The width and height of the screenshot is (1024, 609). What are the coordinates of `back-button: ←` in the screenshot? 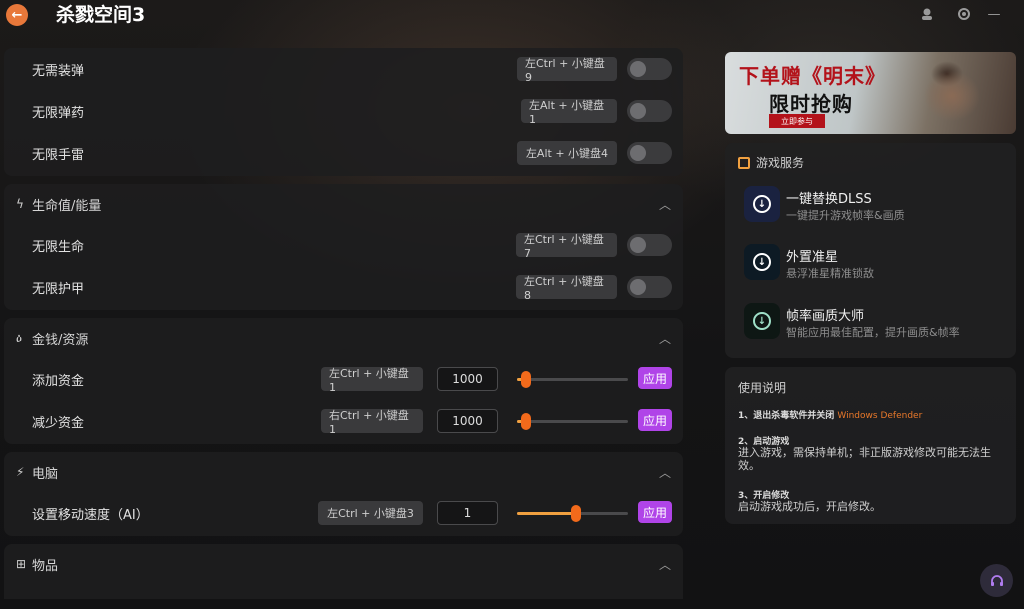 It's located at (17, 15).